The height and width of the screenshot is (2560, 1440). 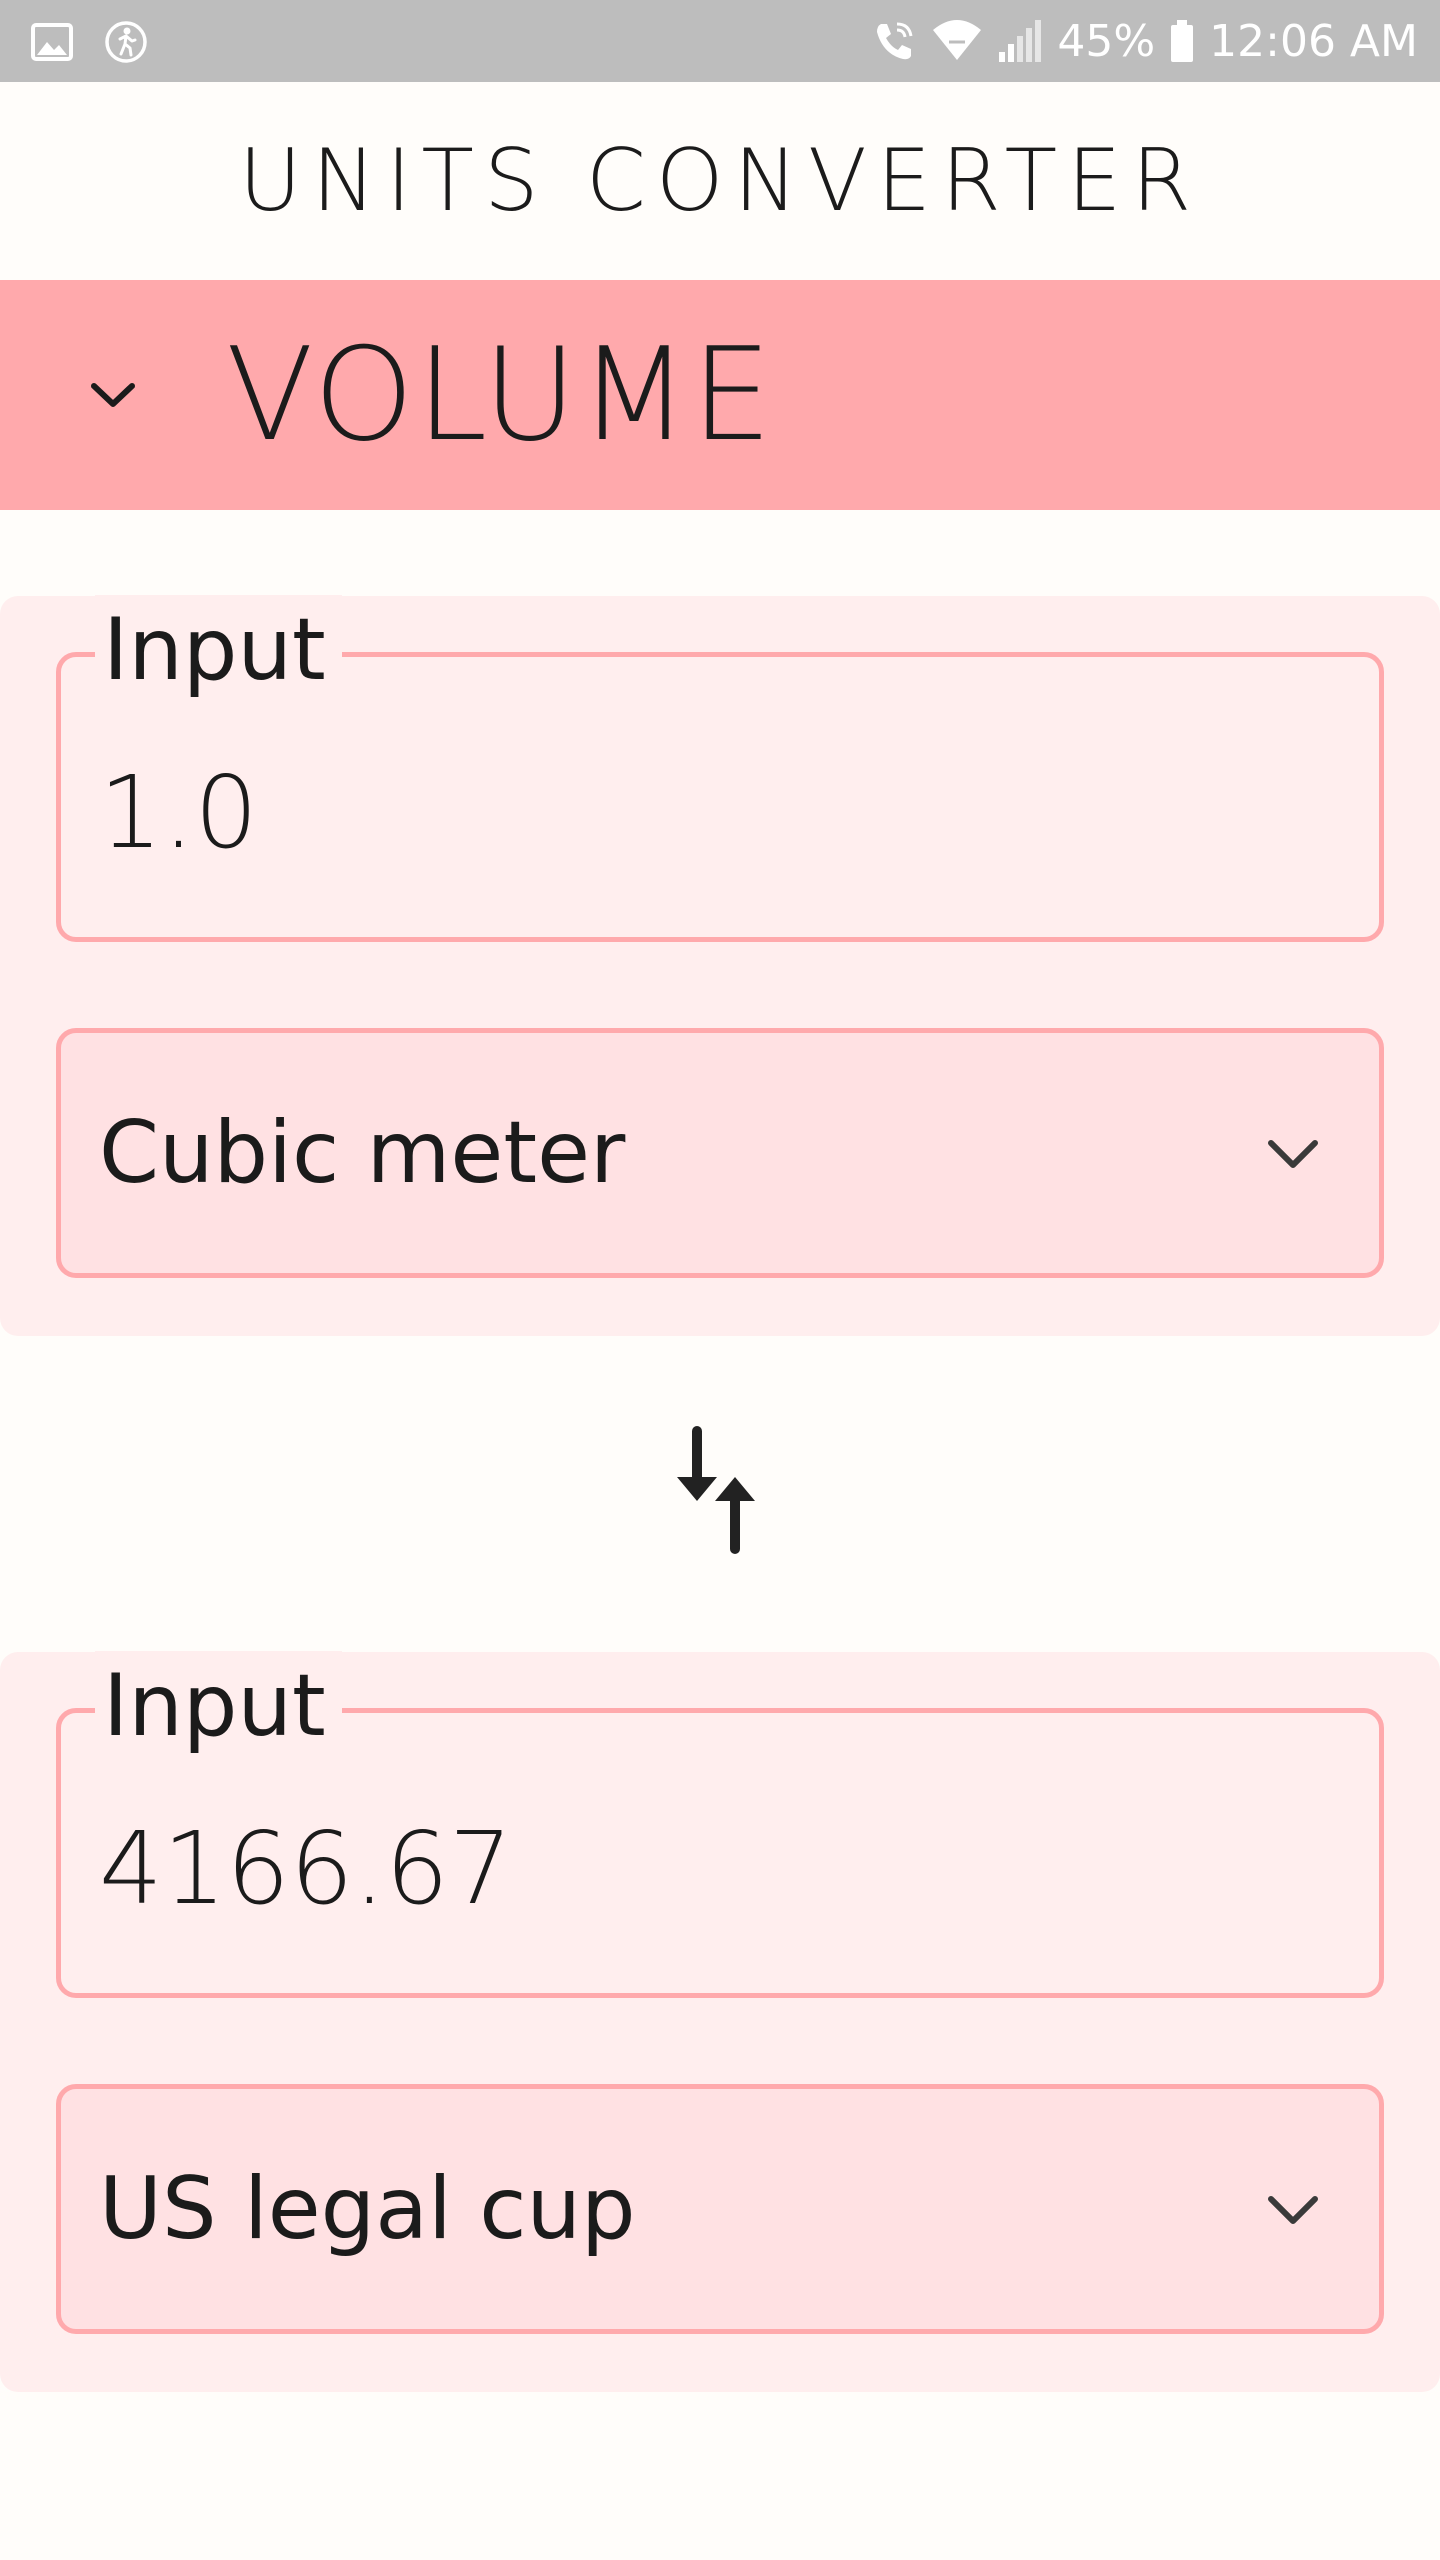 I want to click on swap-vertical-icon, so click(x=716, y=1490).